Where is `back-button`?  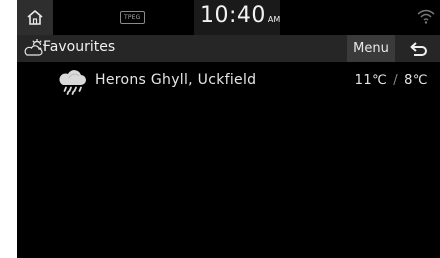
back-button is located at coordinates (418, 48).